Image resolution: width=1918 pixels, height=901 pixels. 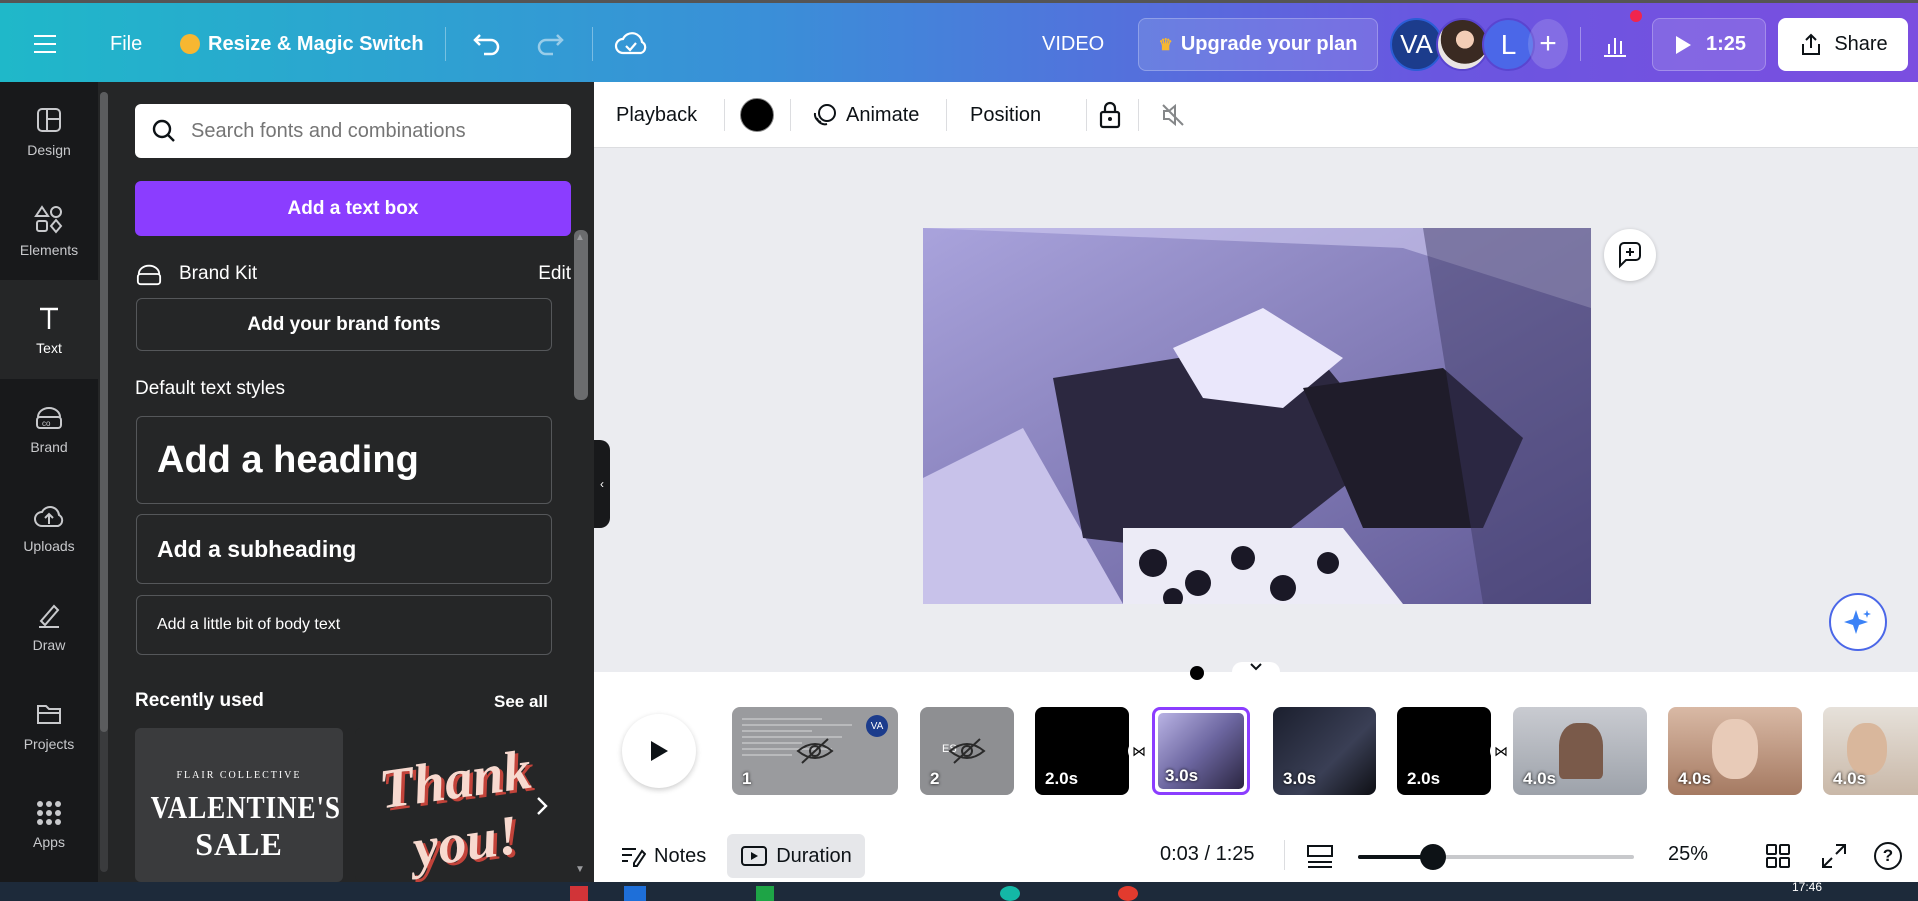 What do you see at coordinates (521, 702) in the screenshot?
I see `see-all-link: See all` at bounding box center [521, 702].